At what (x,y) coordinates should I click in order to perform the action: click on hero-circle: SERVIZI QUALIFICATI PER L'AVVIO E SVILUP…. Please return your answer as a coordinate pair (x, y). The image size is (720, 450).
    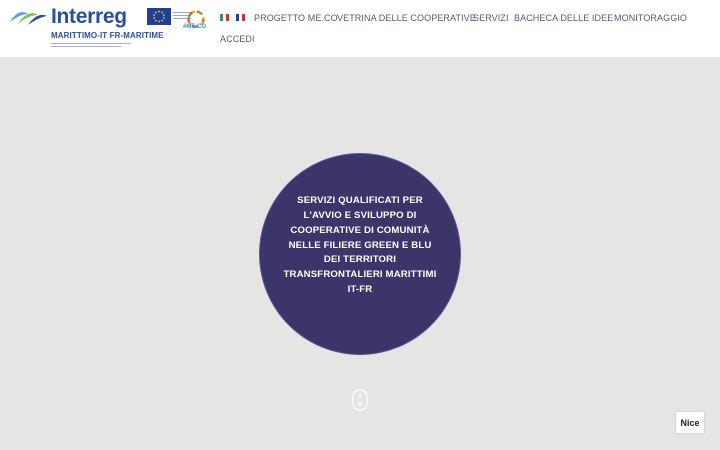
    Looking at the image, I should click on (360, 254).